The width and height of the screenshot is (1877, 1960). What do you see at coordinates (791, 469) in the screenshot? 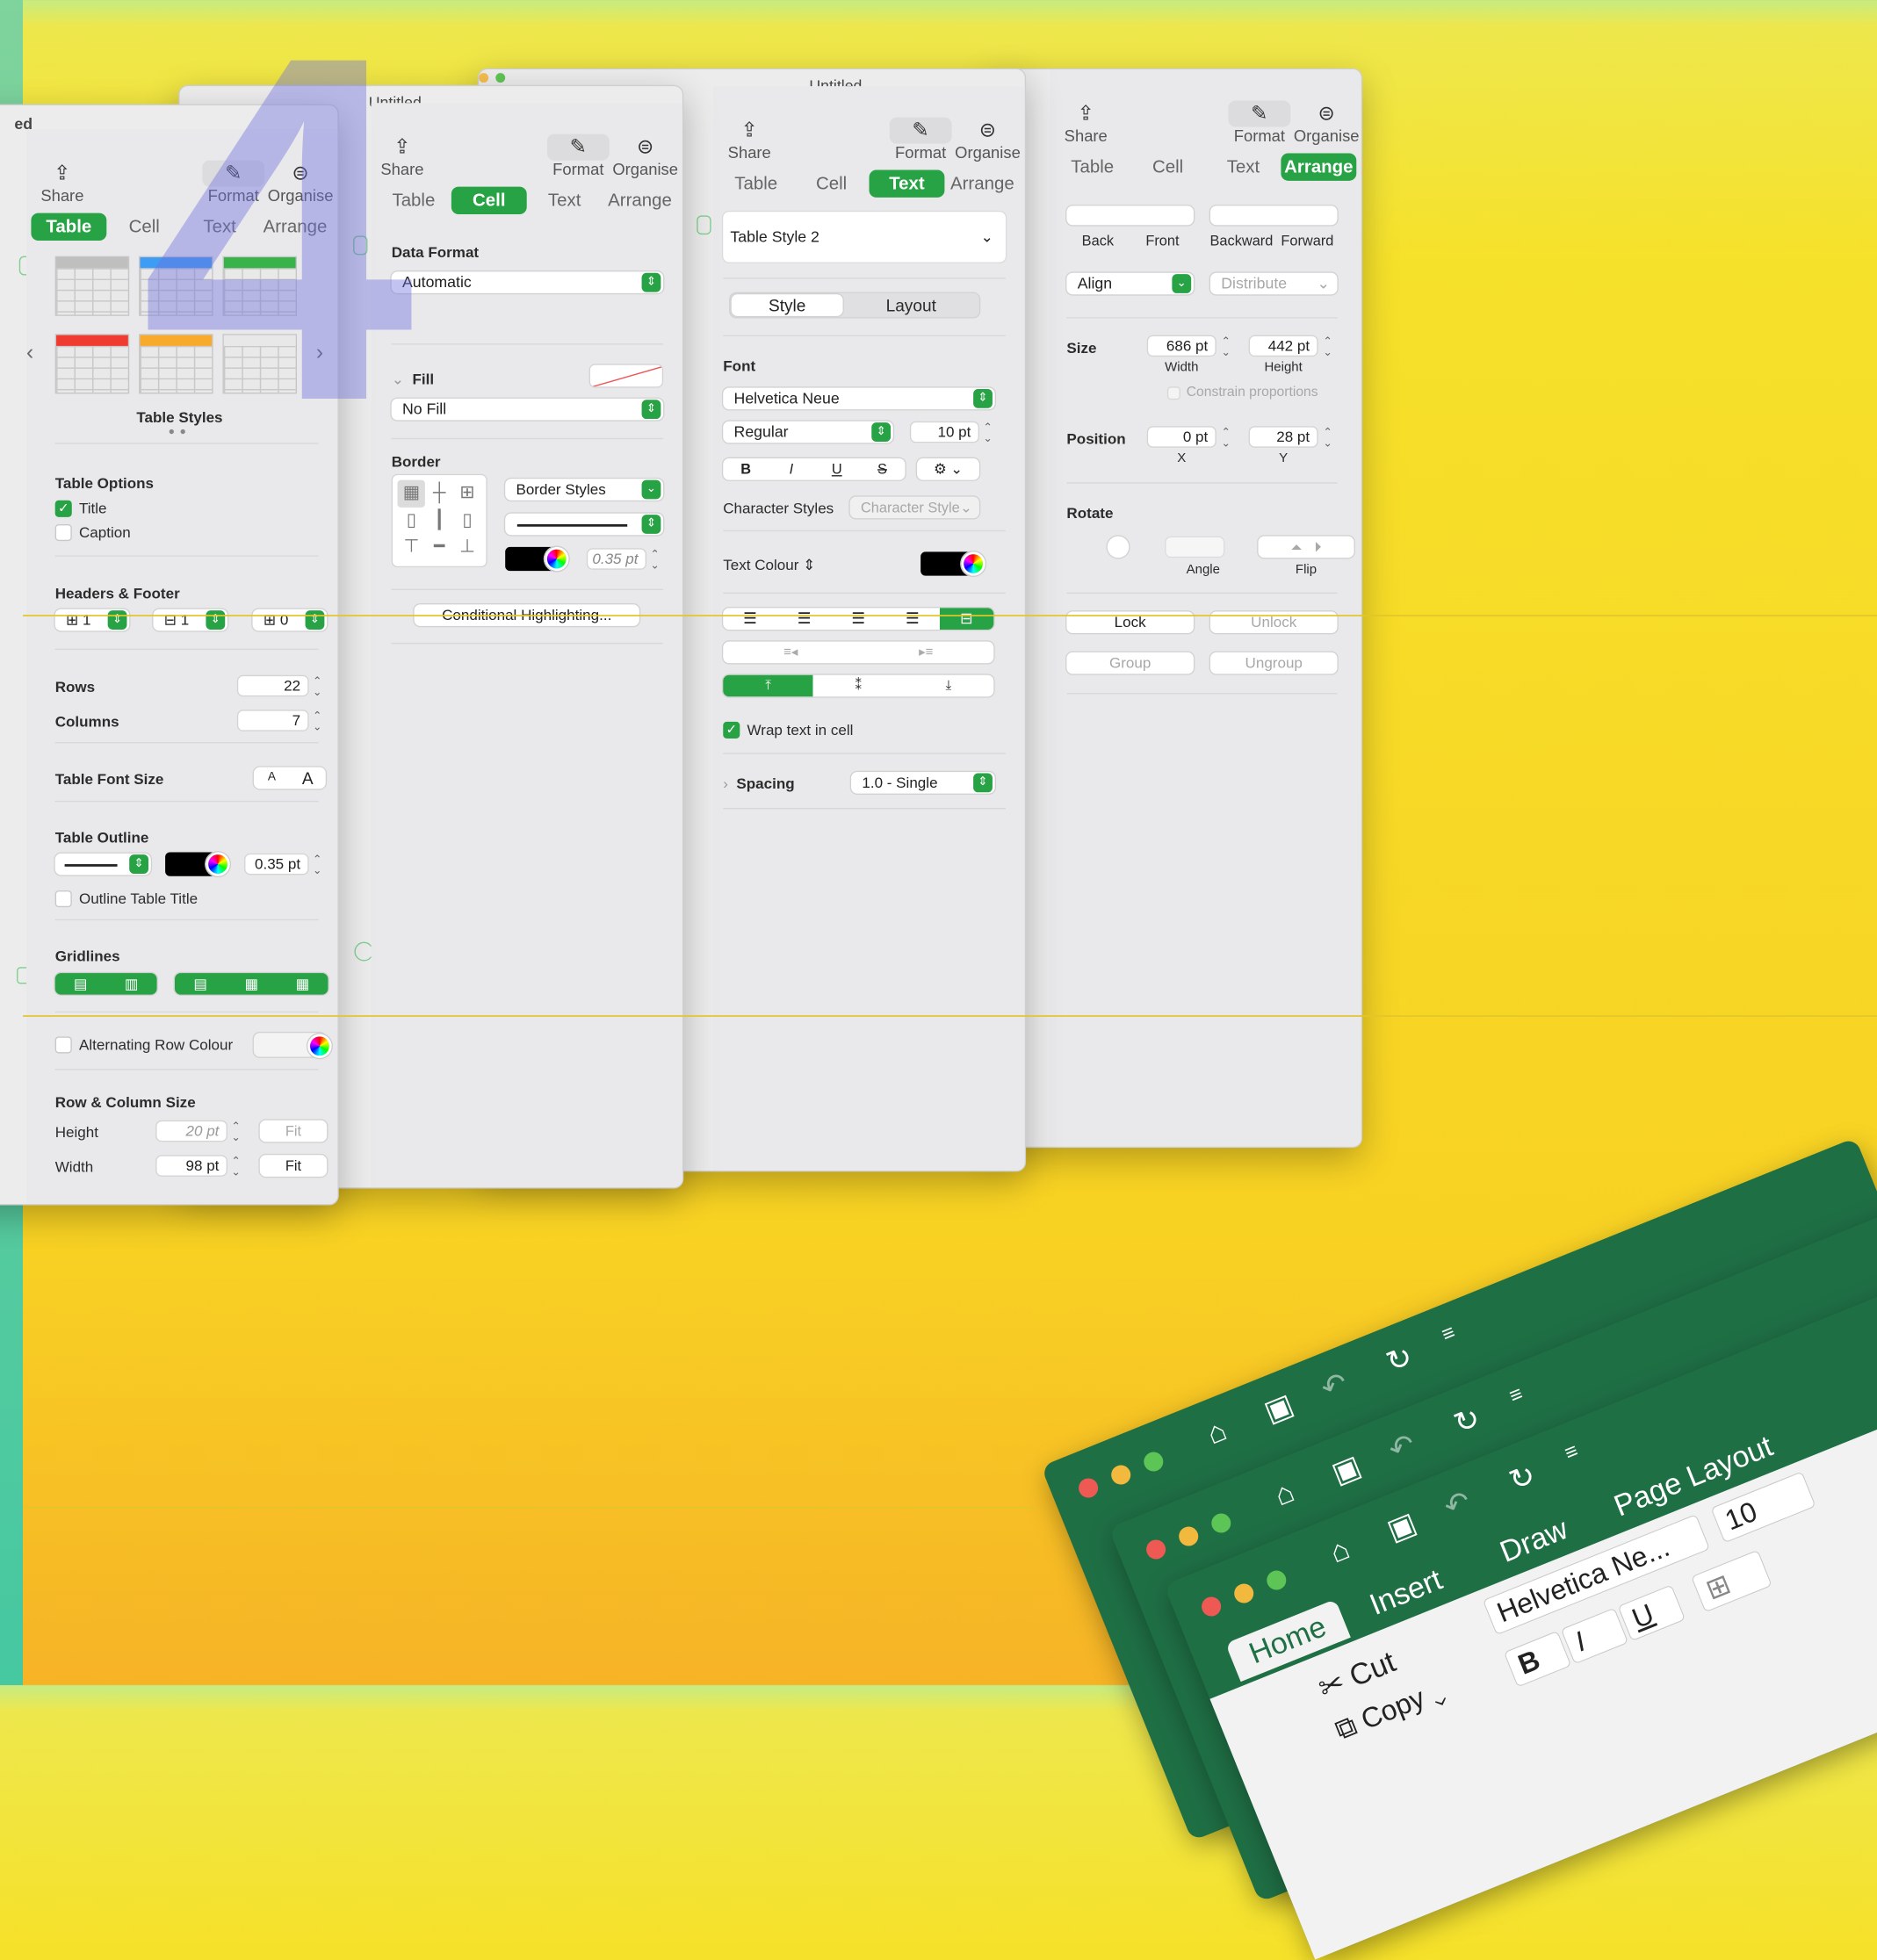
I see `italic-button: I` at bounding box center [791, 469].